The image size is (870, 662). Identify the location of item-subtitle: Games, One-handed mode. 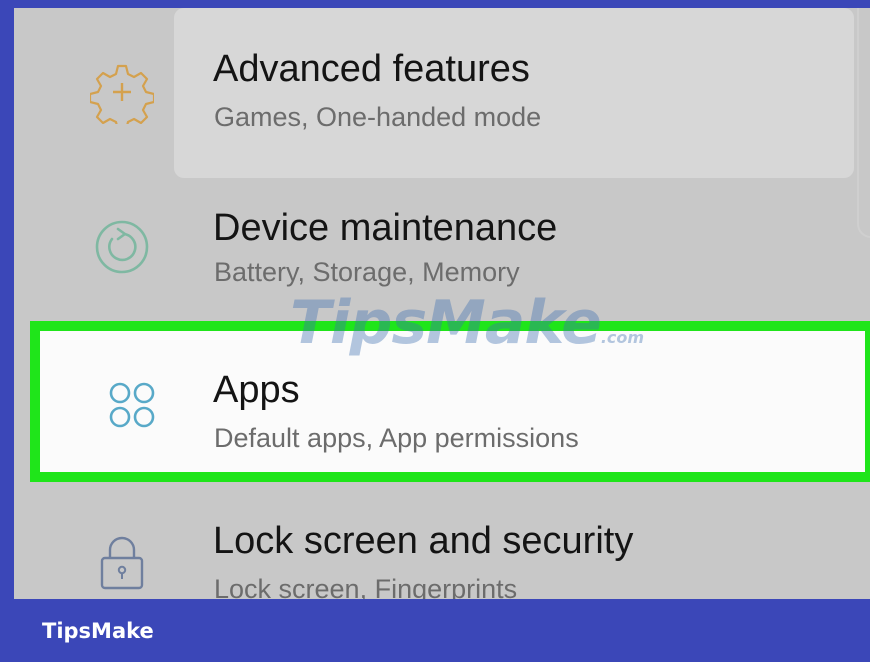
(378, 117).